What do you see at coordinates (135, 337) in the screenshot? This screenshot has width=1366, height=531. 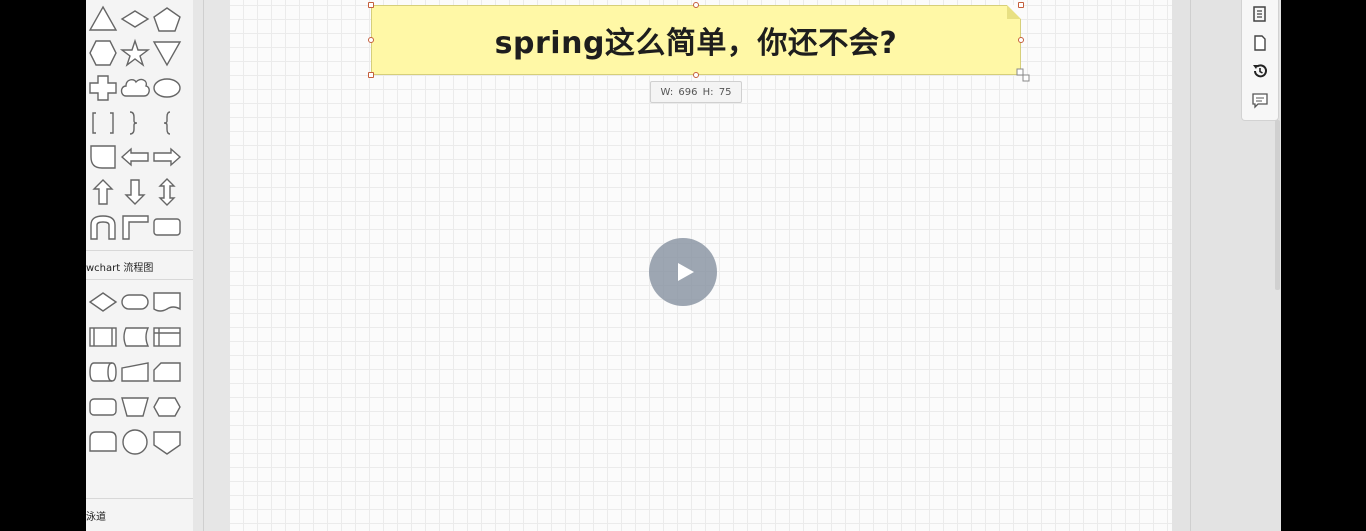 I see `stored-data-shape-icon` at bounding box center [135, 337].